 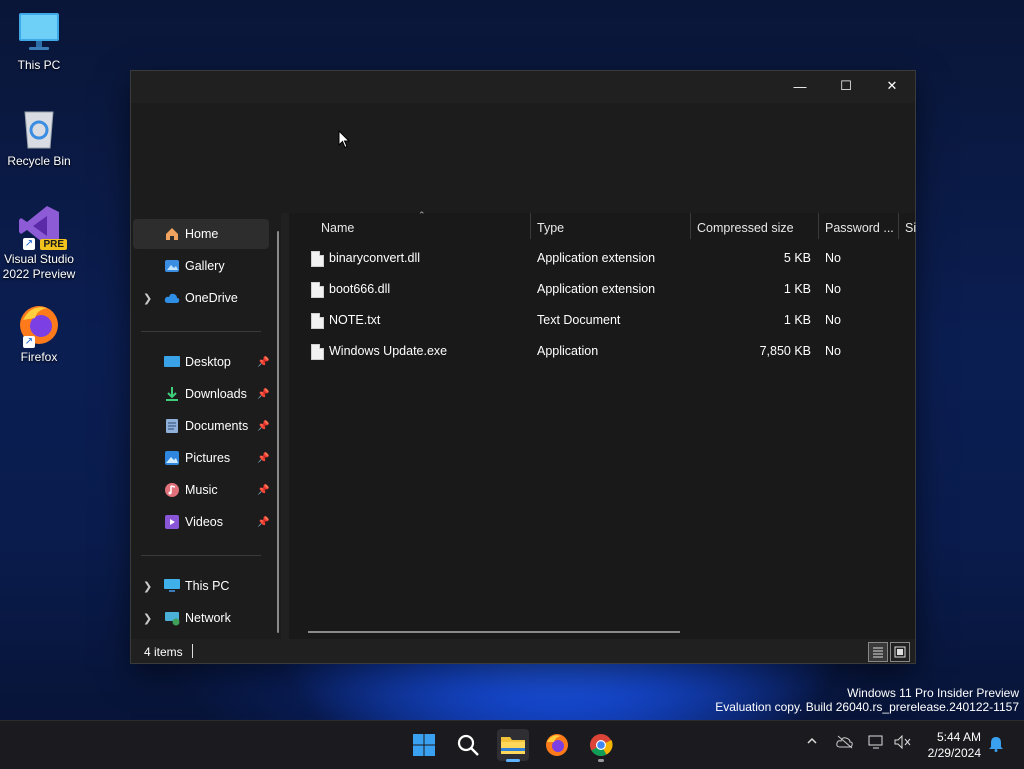 I want to click on notifications-button, so click(x=996, y=745).